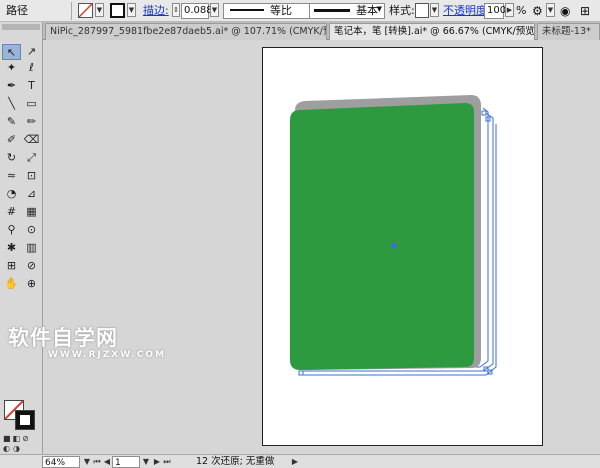 This screenshot has width=600, height=468. I want to click on eraser-tool: ⌫, so click(31, 140).